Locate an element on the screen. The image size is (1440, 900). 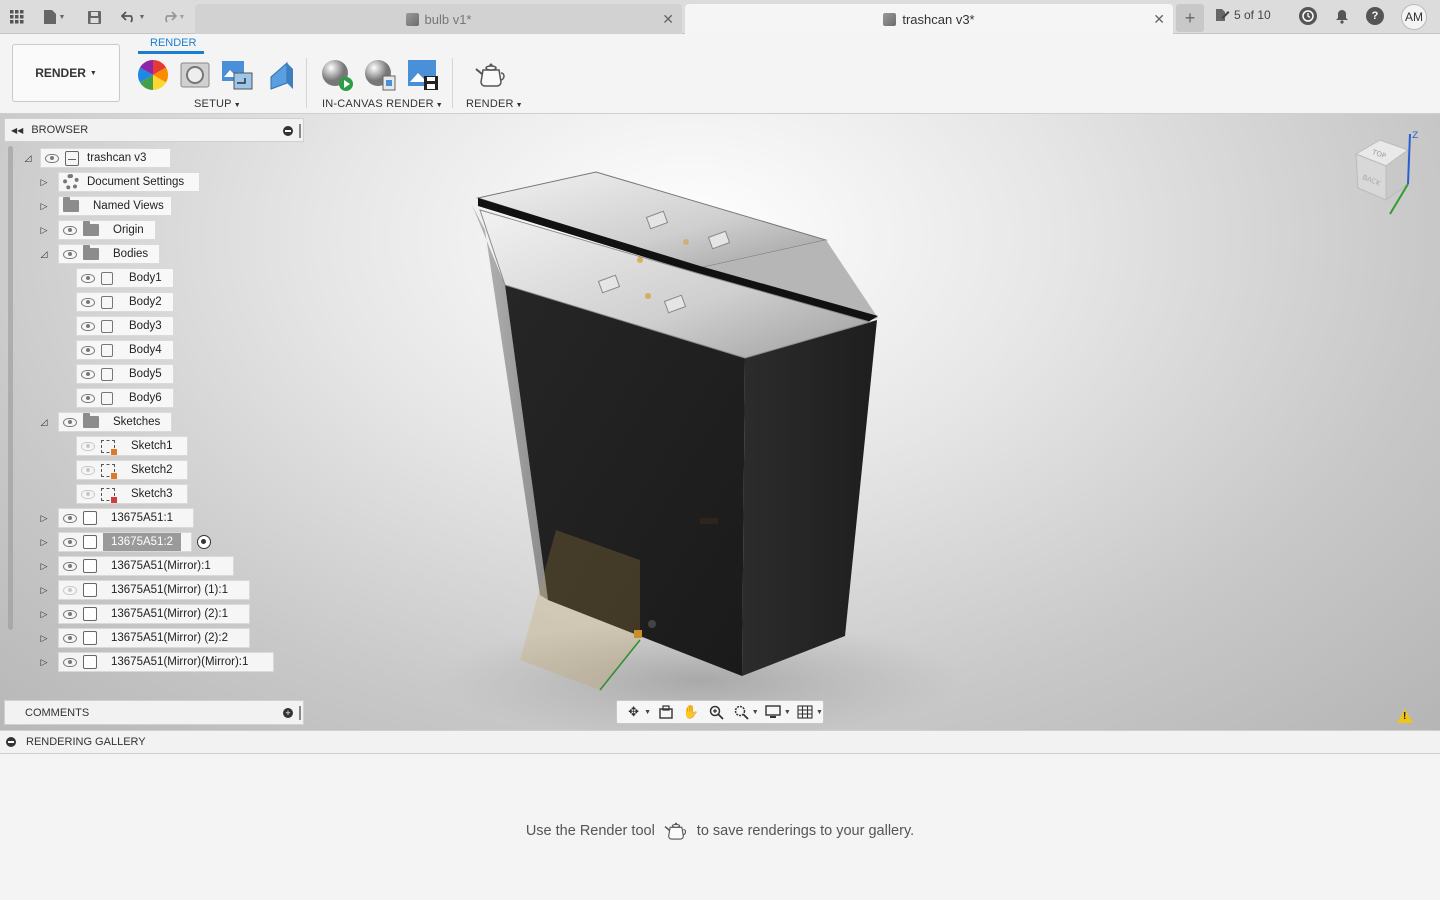
document-tab-trashcan: trashcan v3* ✕ is located at coordinates (929, 19).